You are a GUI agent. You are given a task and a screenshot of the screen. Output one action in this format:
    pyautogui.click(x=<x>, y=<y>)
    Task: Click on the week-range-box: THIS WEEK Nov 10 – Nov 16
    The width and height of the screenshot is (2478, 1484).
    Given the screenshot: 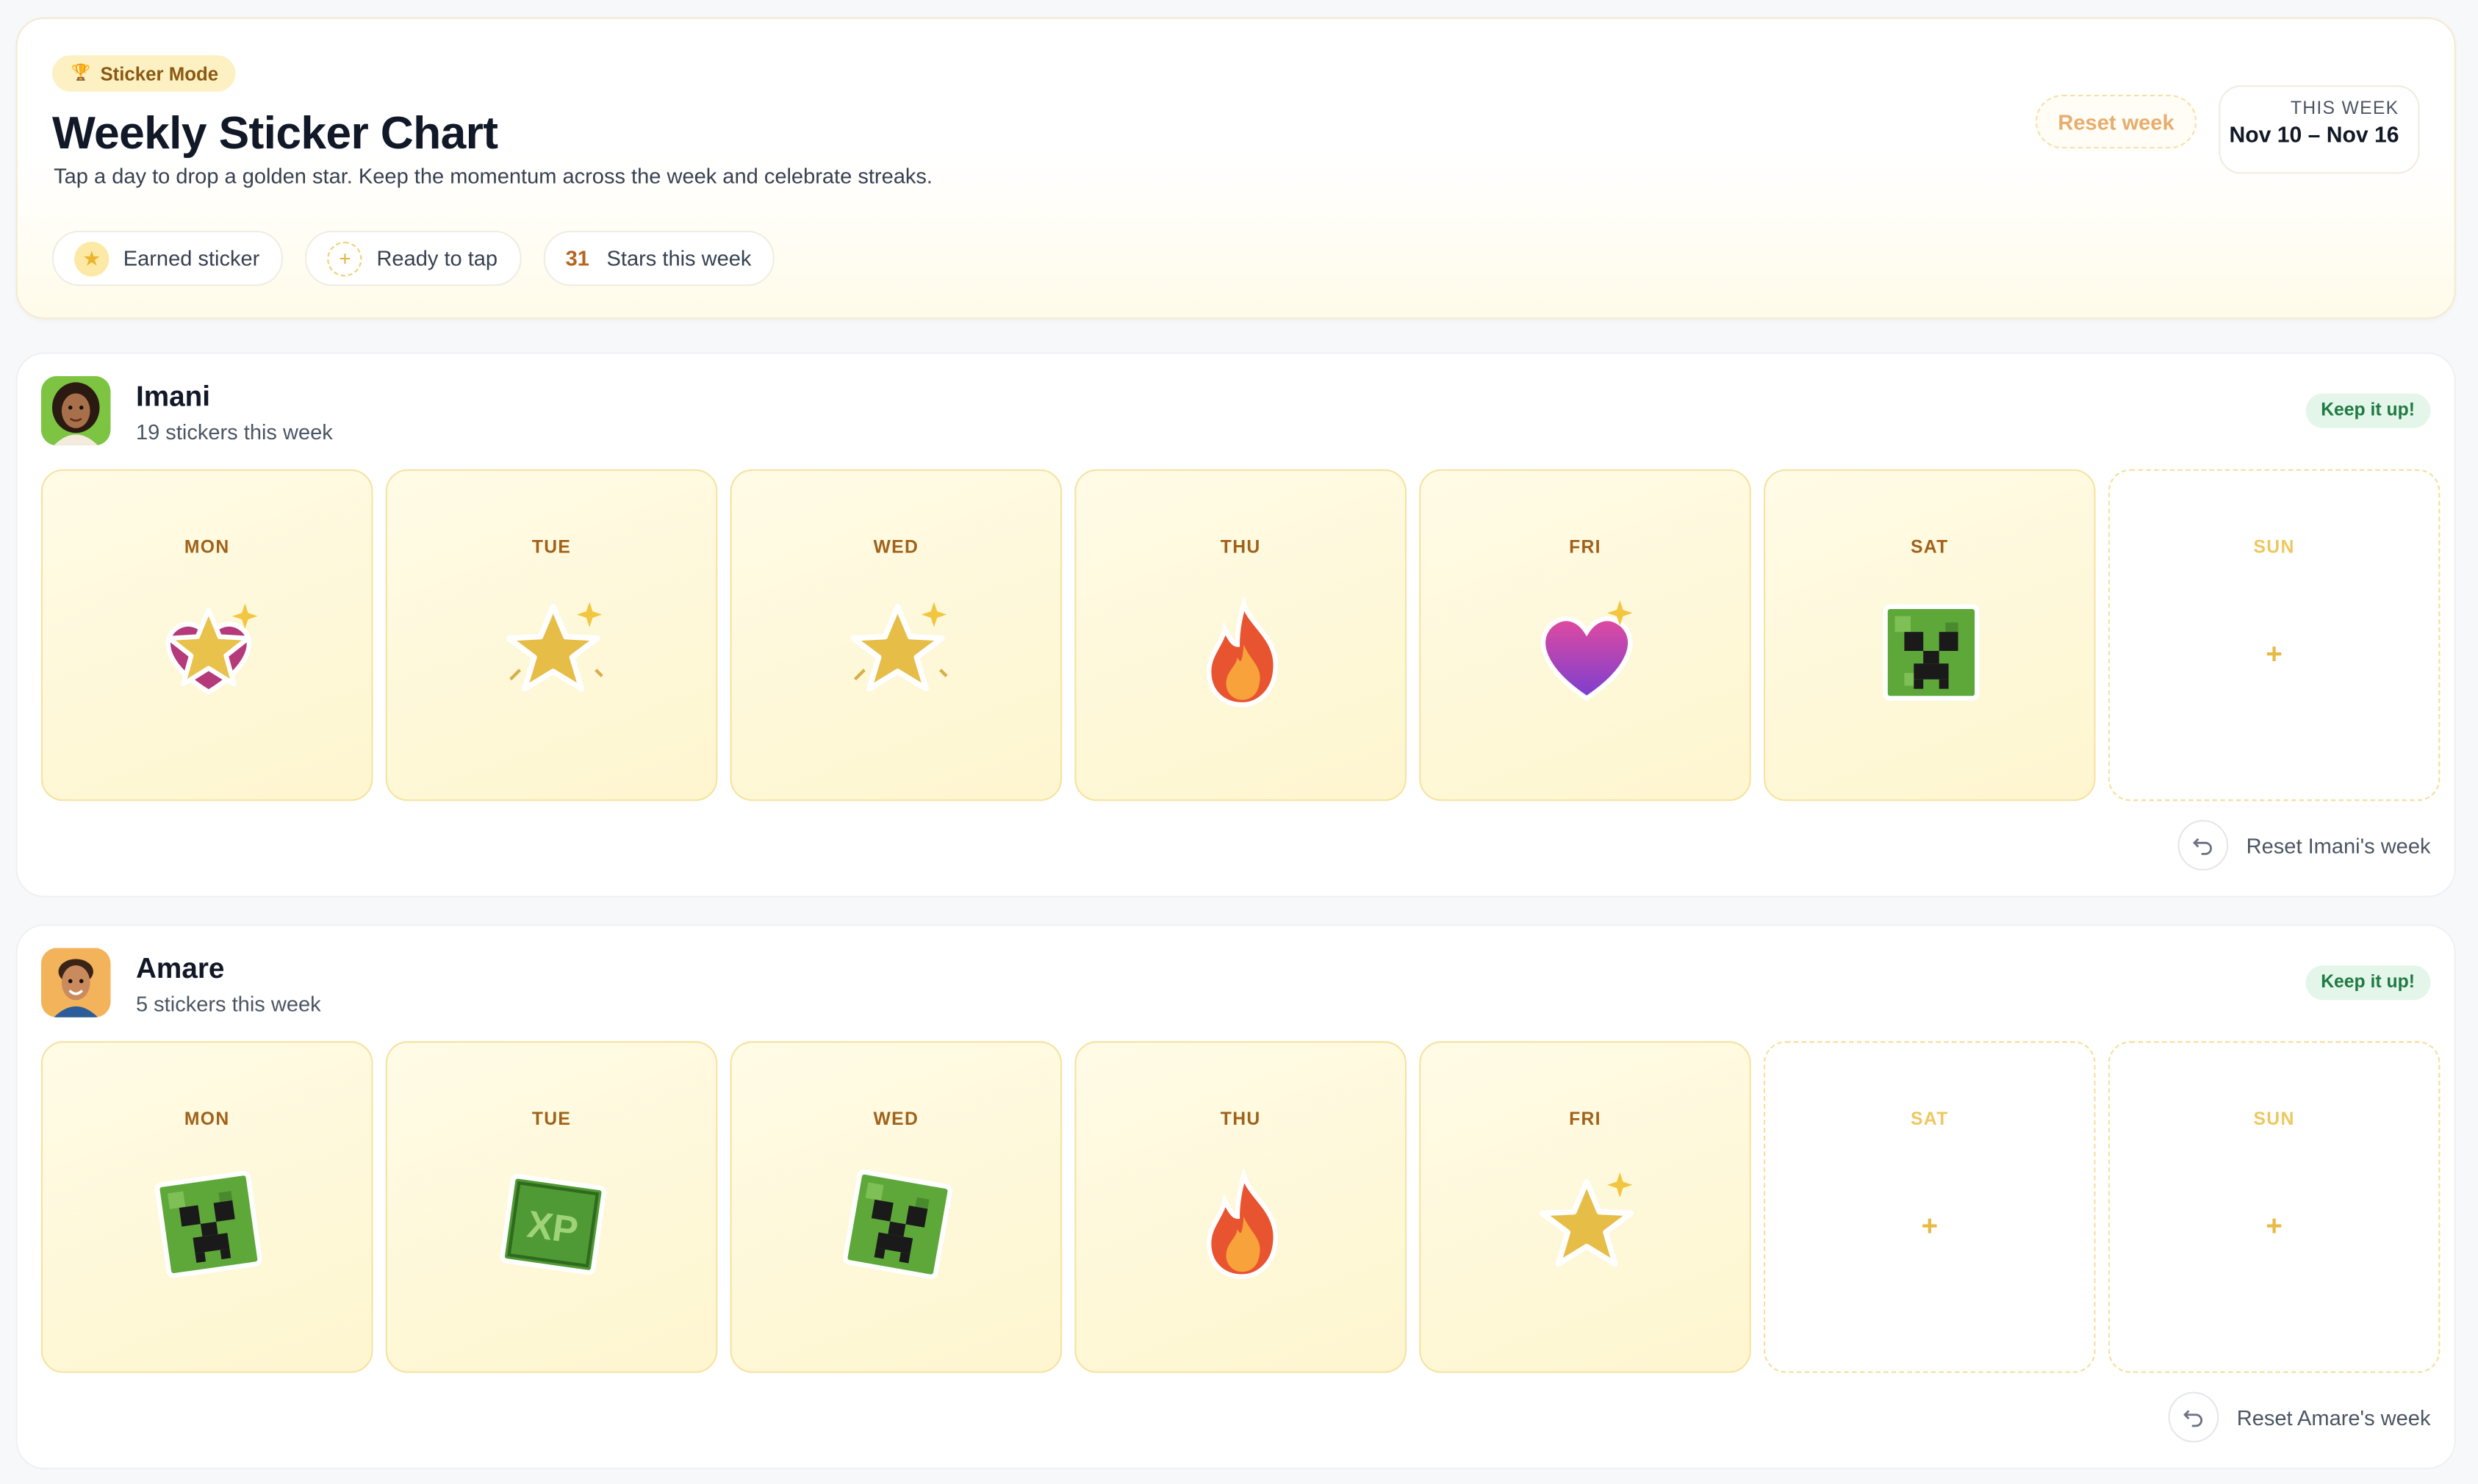 What is the action you would take?
    pyautogui.click(x=2319, y=129)
    